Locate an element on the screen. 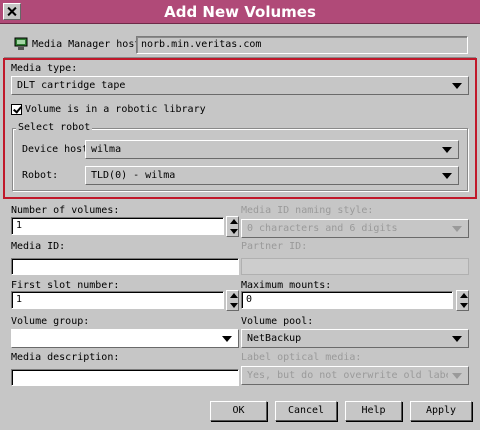 The image size is (480, 430). volumes-count-spinner is located at coordinates (232, 226).